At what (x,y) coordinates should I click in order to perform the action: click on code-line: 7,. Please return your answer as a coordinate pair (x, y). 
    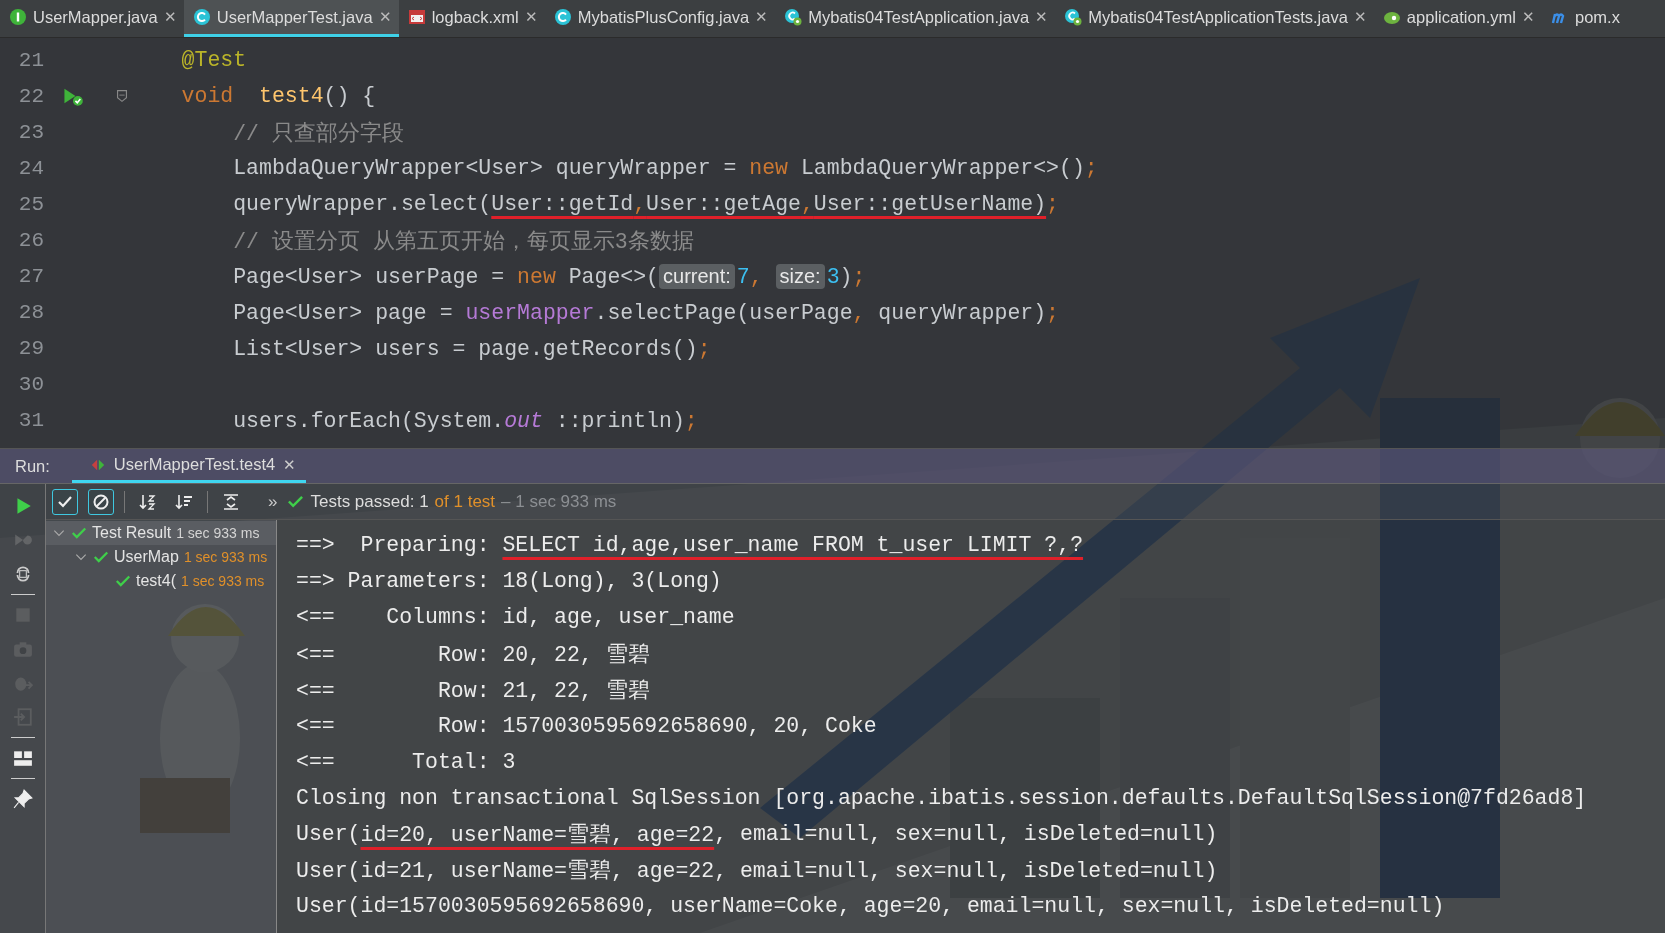
    Looking at the image, I should click on (750, 276).